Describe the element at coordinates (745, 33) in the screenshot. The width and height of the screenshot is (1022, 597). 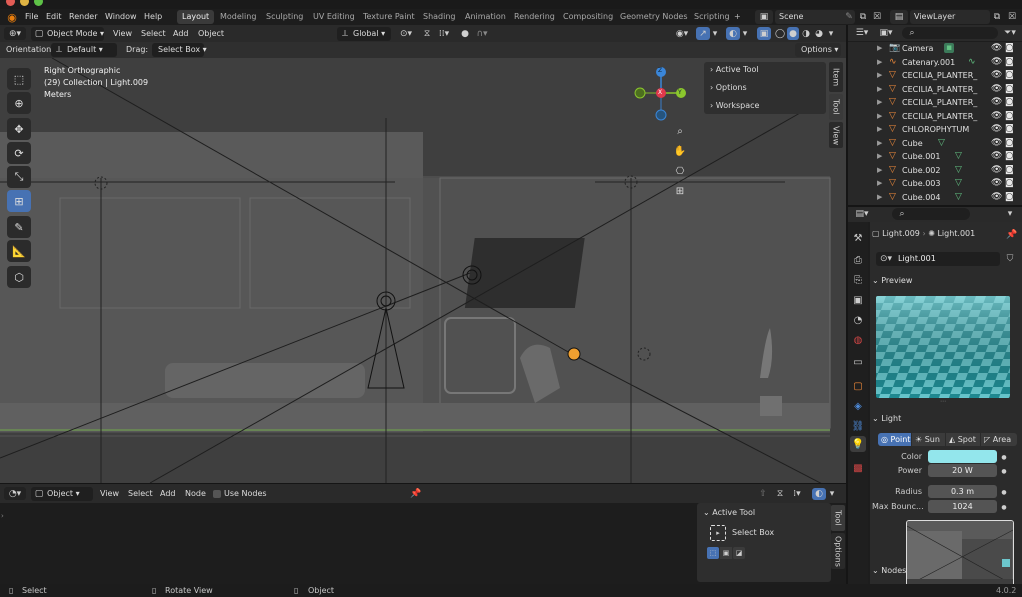
I see `overlays-dropdown-icon: ▾` at that location.